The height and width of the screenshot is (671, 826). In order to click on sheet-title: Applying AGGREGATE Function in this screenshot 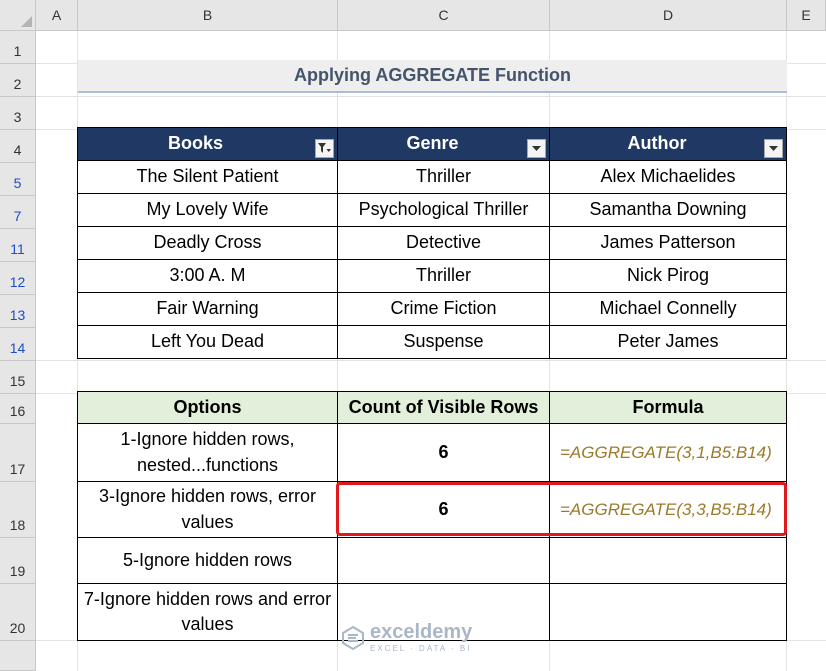, I will do `click(432, 76)`.